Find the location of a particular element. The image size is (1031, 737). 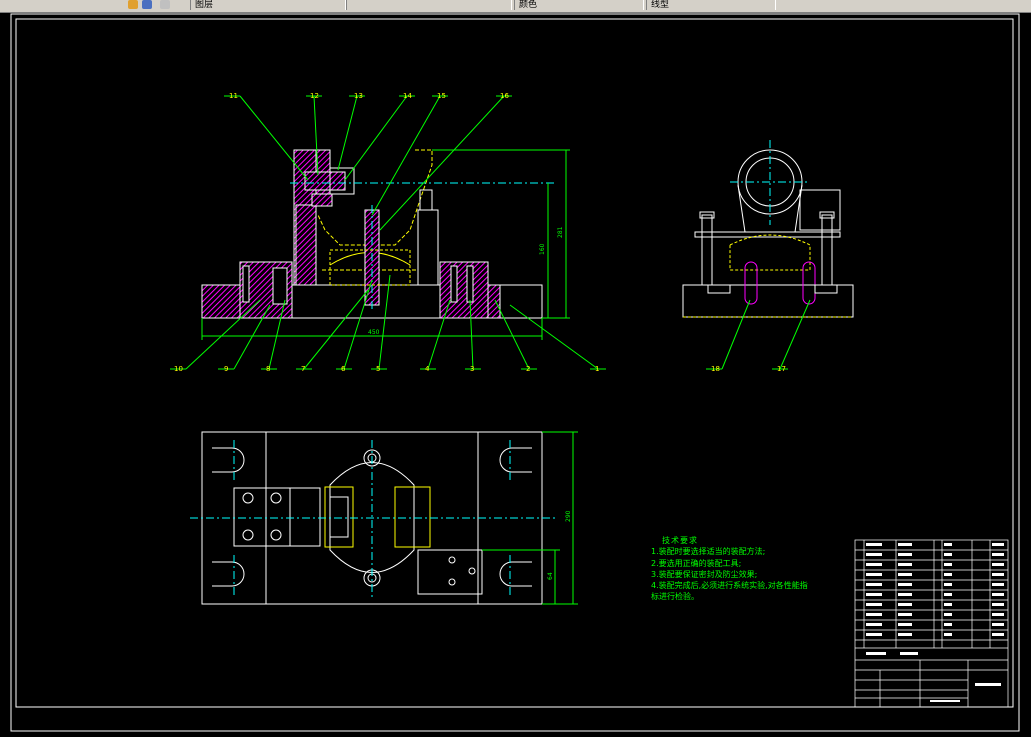

balloon-12: 12 is located at coordinates (314, 96).